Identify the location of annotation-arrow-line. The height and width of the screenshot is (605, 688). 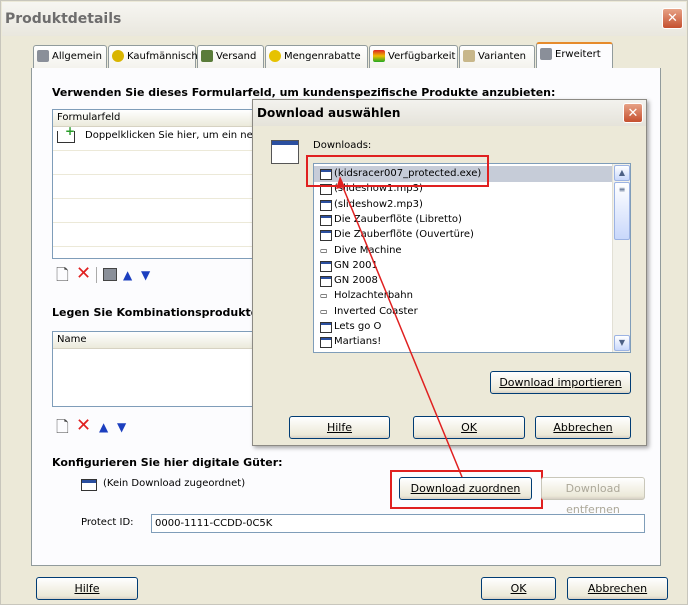
(401, 328).